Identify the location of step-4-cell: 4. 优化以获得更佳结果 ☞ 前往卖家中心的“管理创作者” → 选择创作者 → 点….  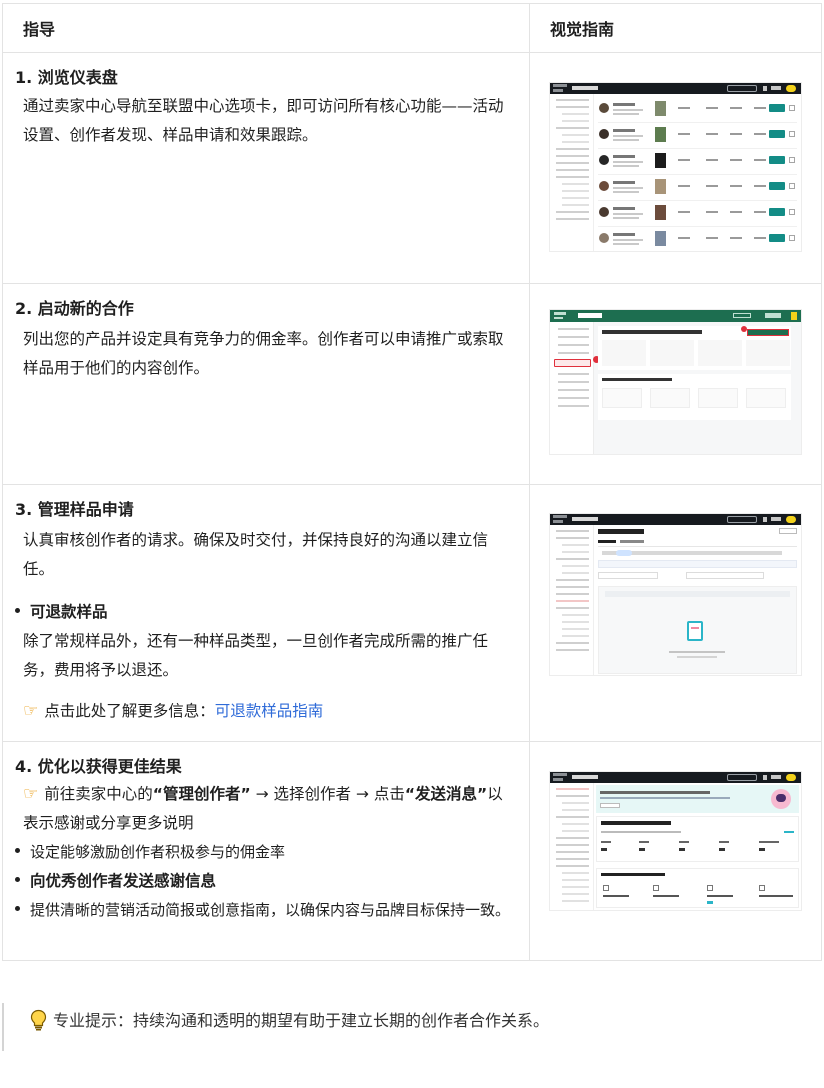
(266, 851).